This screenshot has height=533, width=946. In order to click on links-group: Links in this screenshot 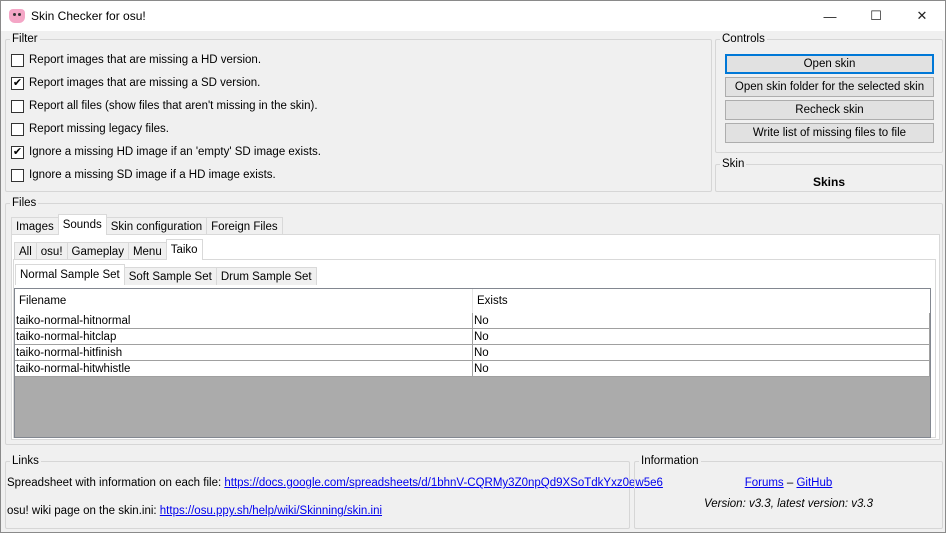, I will do `click(317, 492)`.